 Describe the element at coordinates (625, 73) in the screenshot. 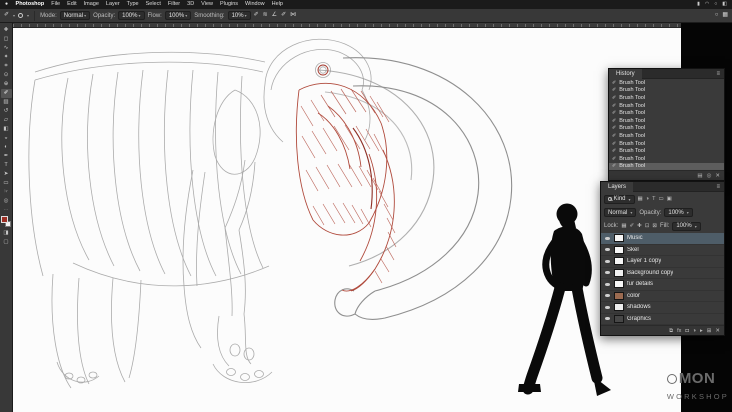

I see `history-tab: History` at that location.